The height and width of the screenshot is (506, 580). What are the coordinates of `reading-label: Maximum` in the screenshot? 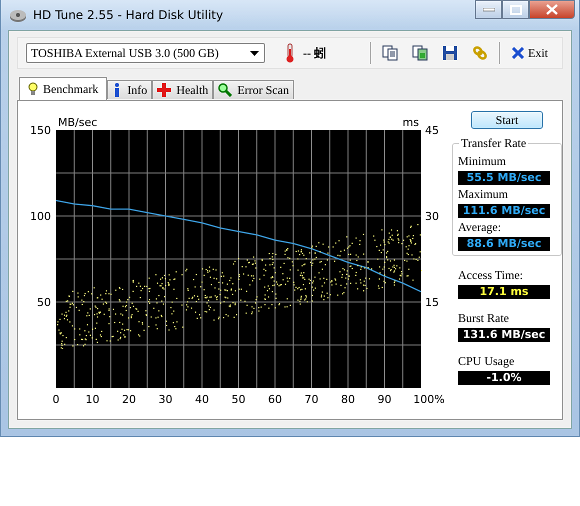 It's located at (483, 194).